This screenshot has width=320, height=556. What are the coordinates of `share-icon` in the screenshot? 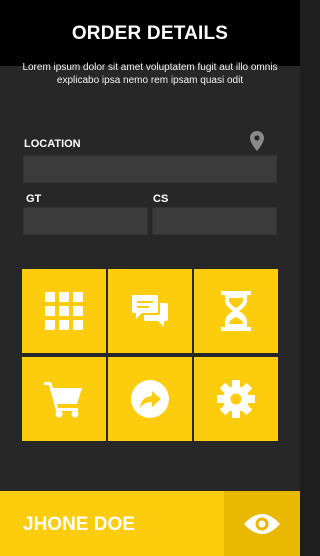 It's located at (150, 399).